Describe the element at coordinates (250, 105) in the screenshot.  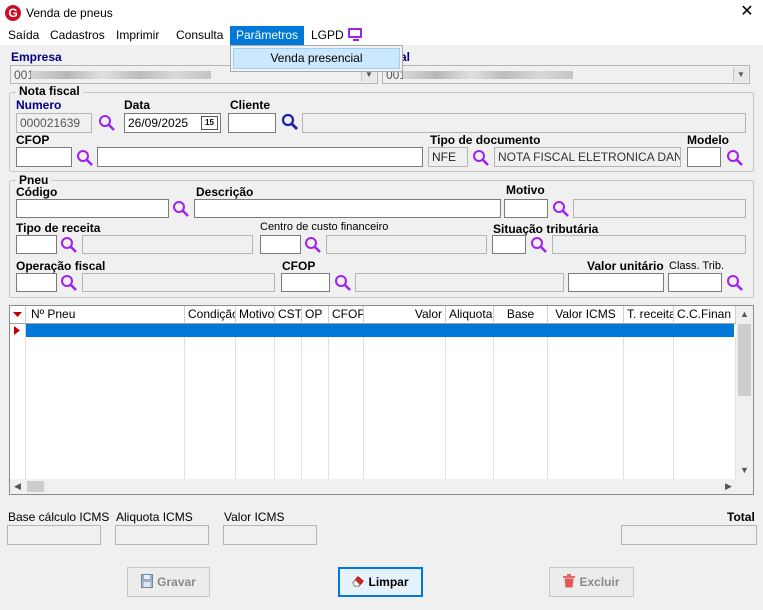
I see `cliente-label: Cliente` at that location.